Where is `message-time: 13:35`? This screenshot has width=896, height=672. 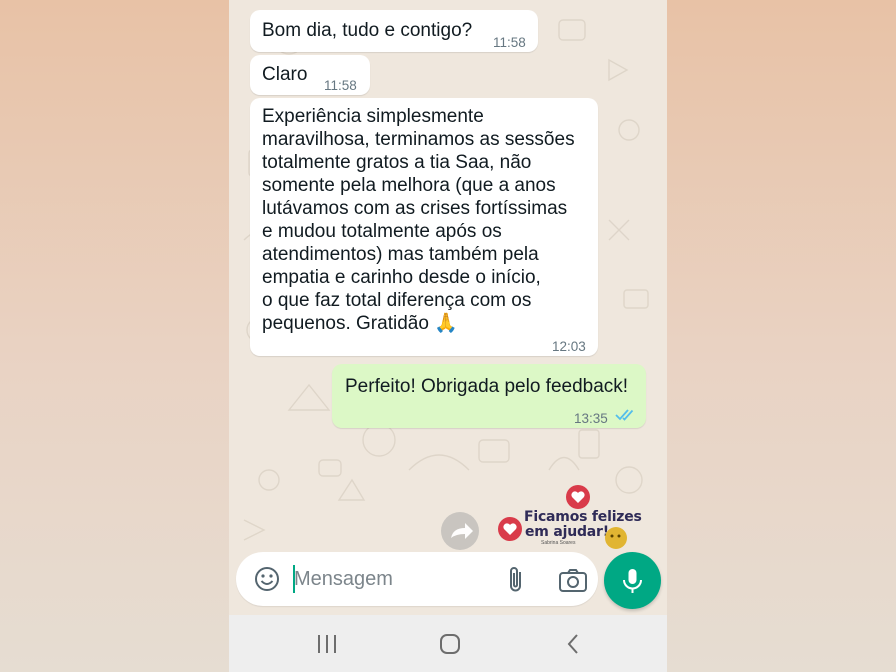
message-time: 13:35 is located at coordinates (591, 418).